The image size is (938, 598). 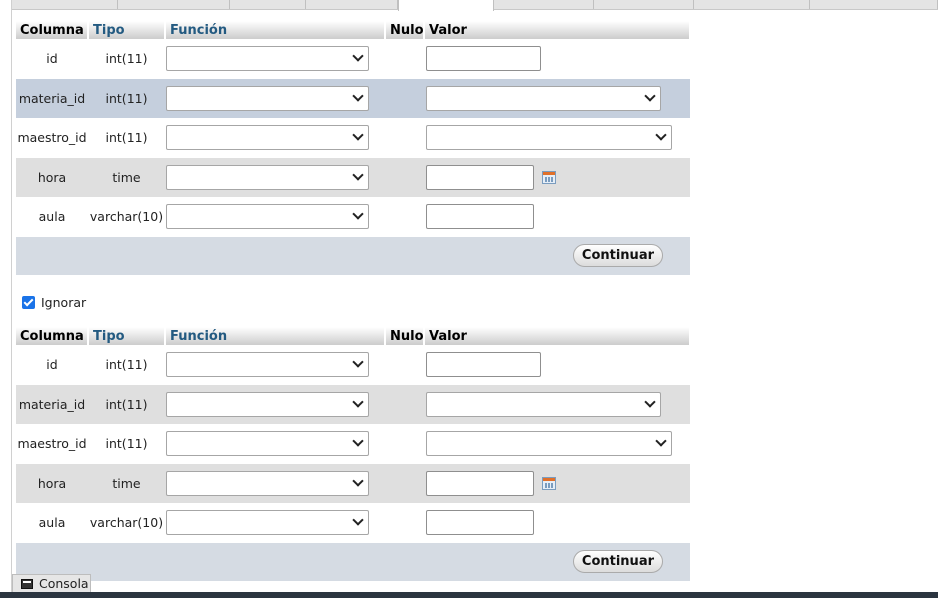 I want to click on ignore-option: Ignorar, so click(x=54, y=302).